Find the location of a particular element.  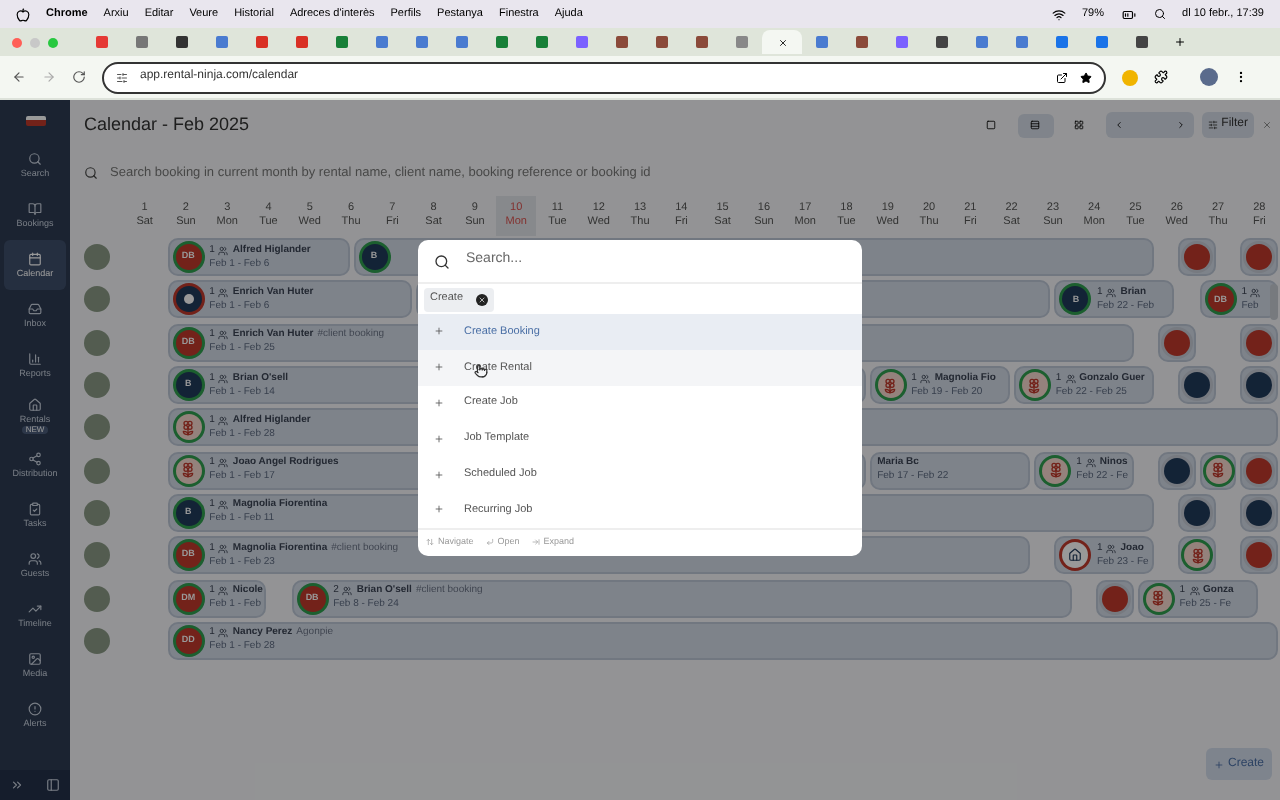

image-icon is located at coordinates (35, 659).